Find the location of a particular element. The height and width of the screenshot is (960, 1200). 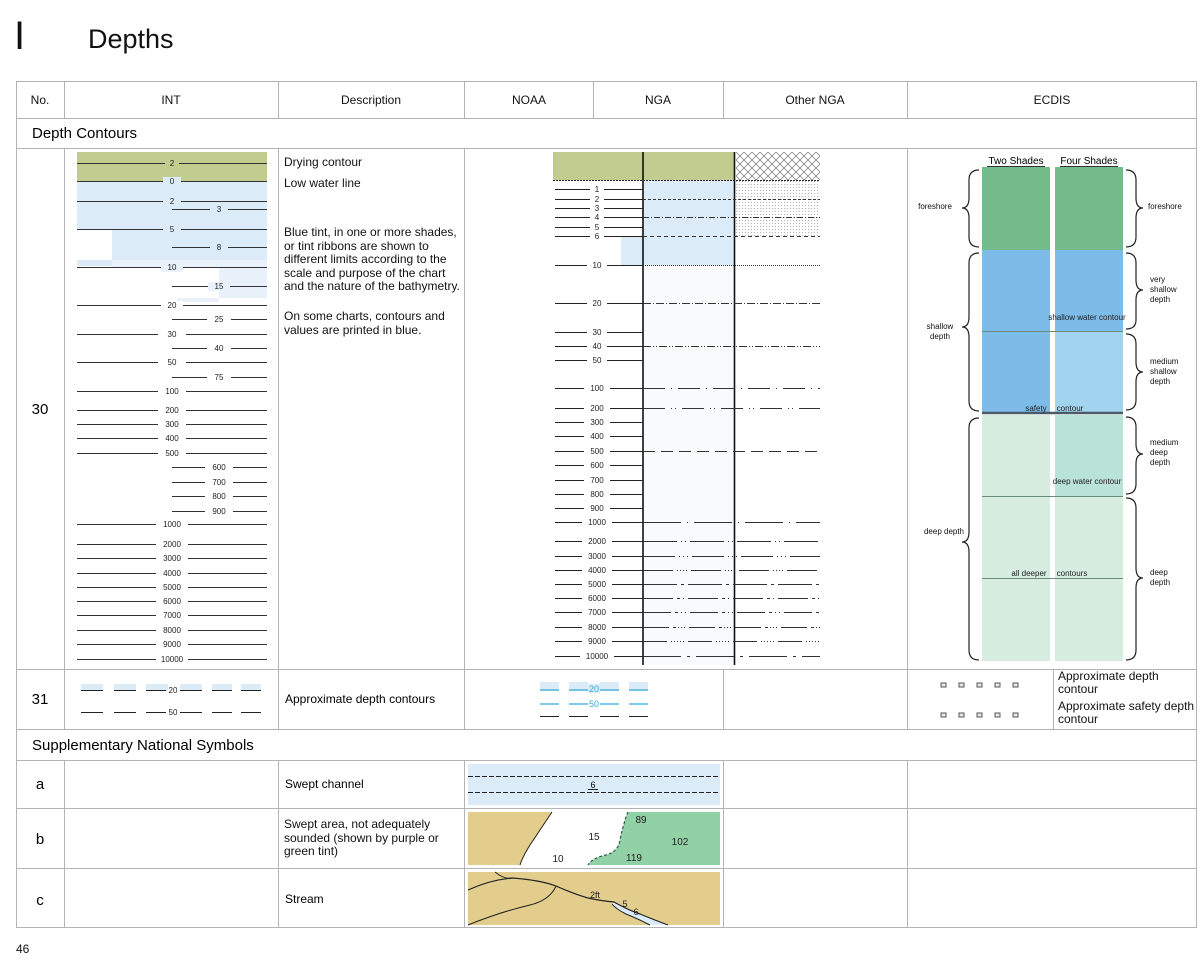

ecdis-approx-depth-contour: Approximate depth contour is located at coordinates (1108, 683).